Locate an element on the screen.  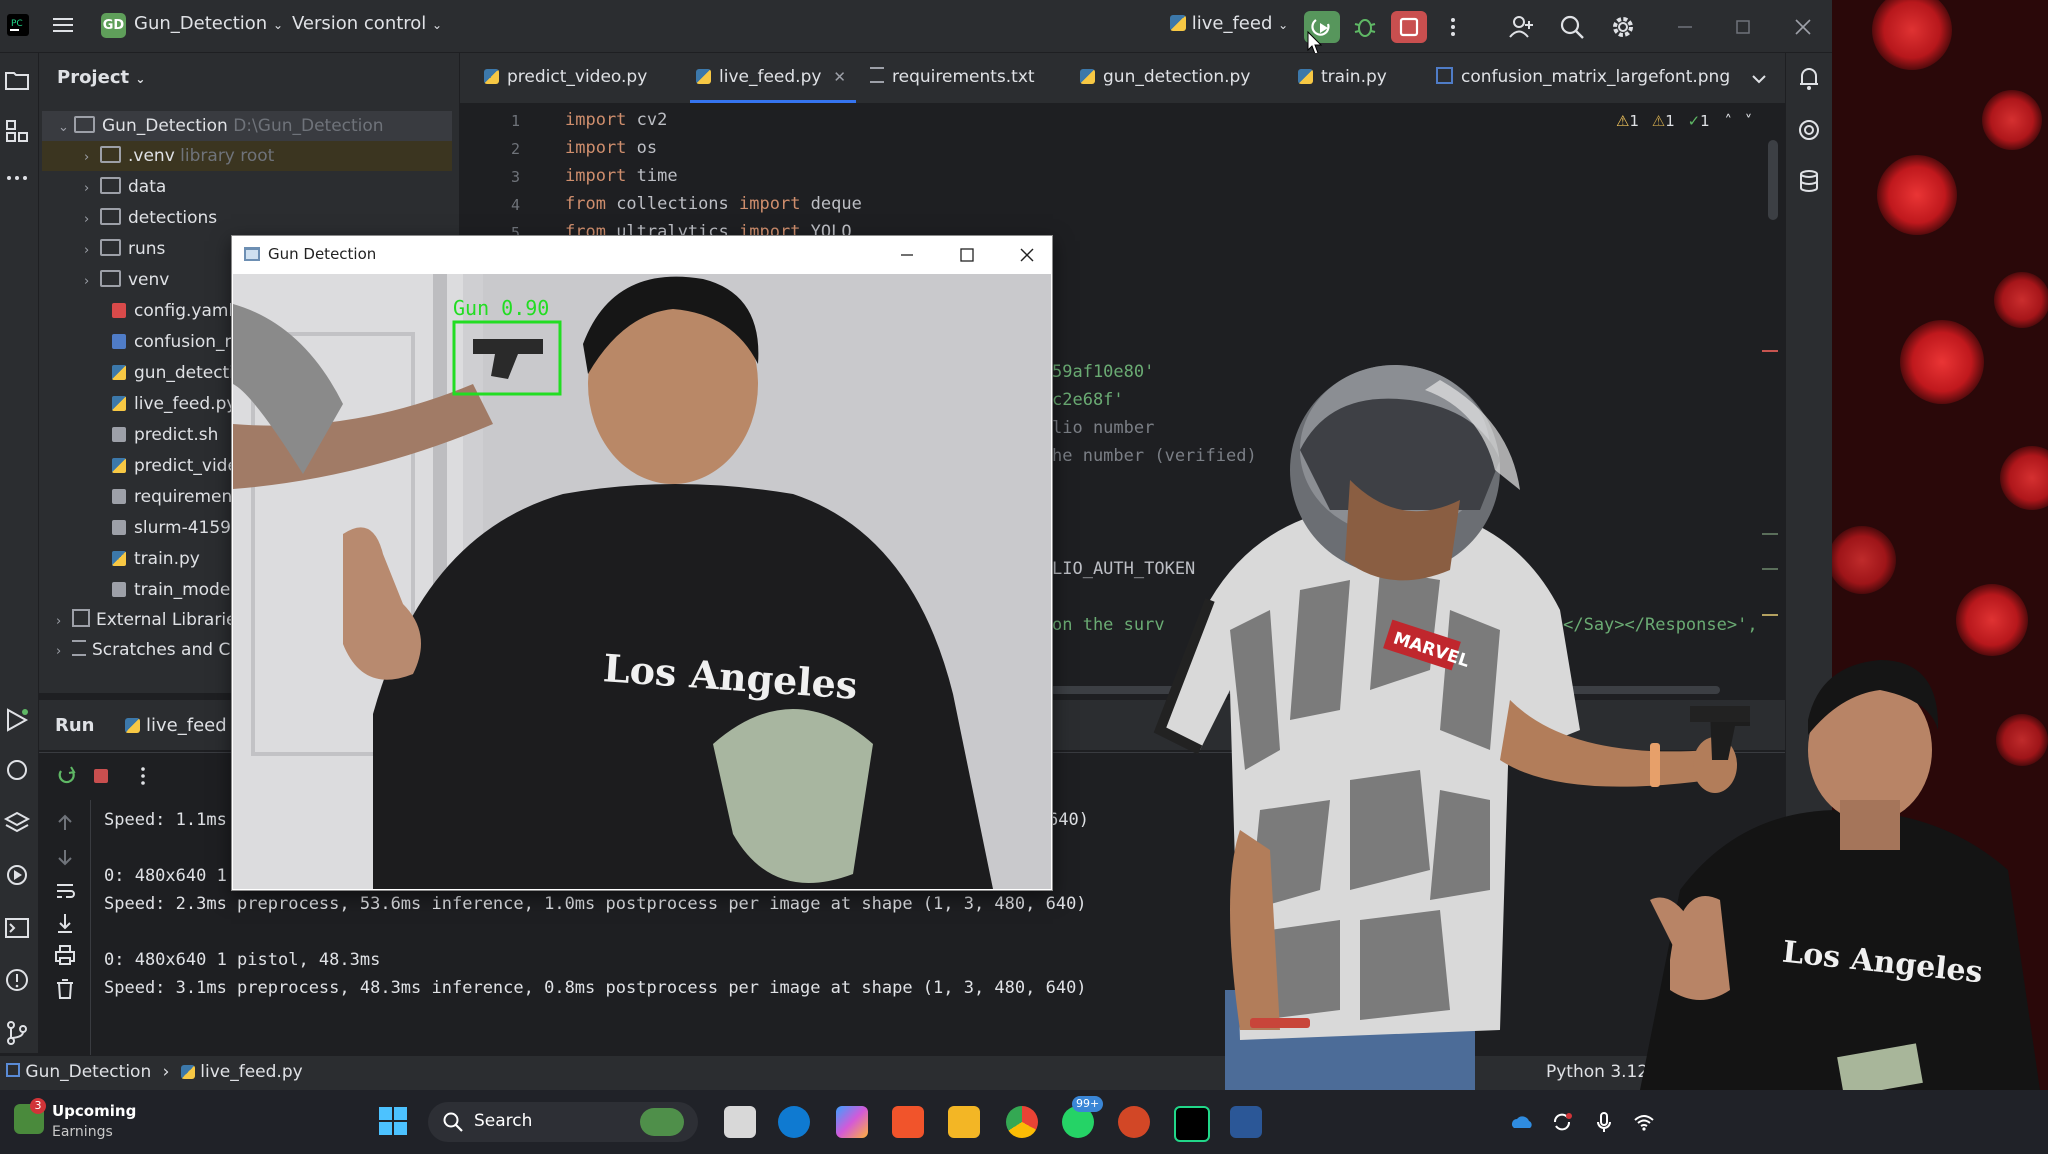
editor-tab: predict_video.py is located at coordinates (565, 77).